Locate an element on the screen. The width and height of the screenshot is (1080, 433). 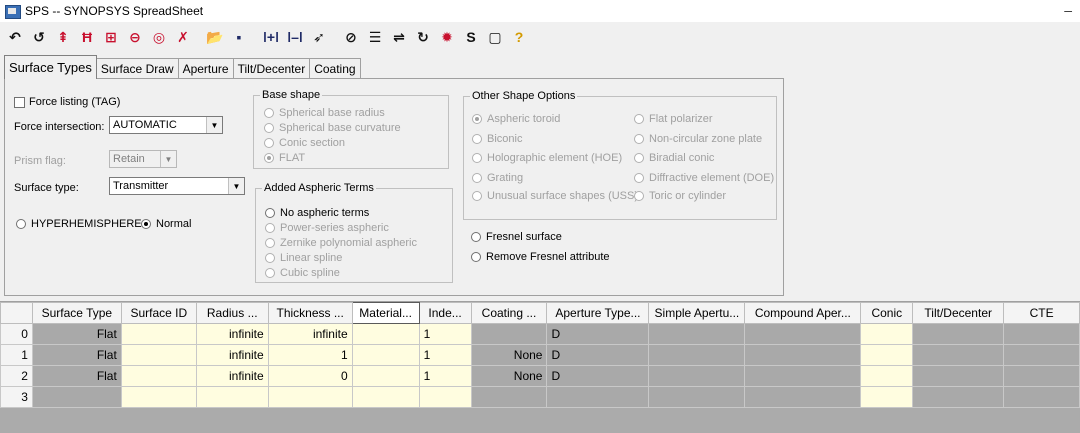
delete-icon: ✗ is located at coordinates (183, 37).